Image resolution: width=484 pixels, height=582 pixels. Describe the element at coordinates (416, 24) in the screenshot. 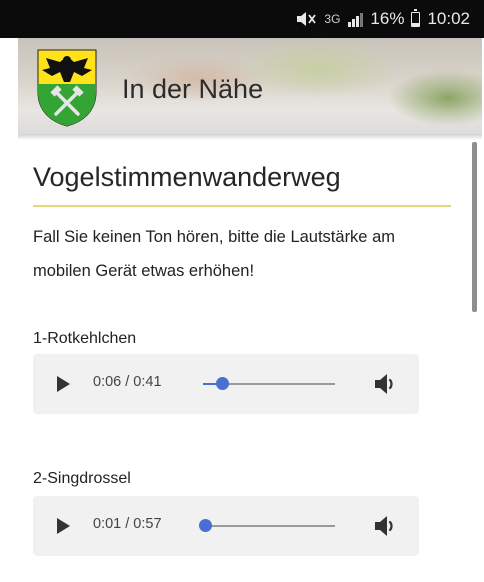

I see `battery-level` at that location.